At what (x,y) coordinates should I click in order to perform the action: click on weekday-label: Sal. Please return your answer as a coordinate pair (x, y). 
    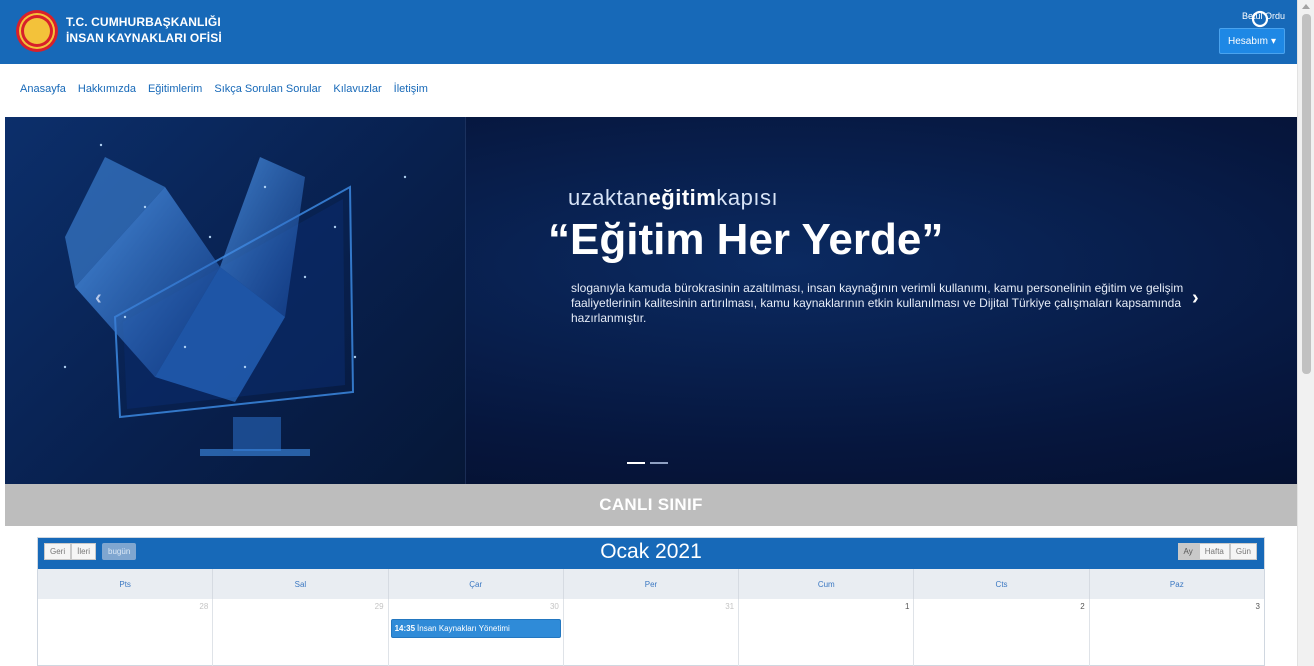
    Looking at the image, I should click on (301, 584).